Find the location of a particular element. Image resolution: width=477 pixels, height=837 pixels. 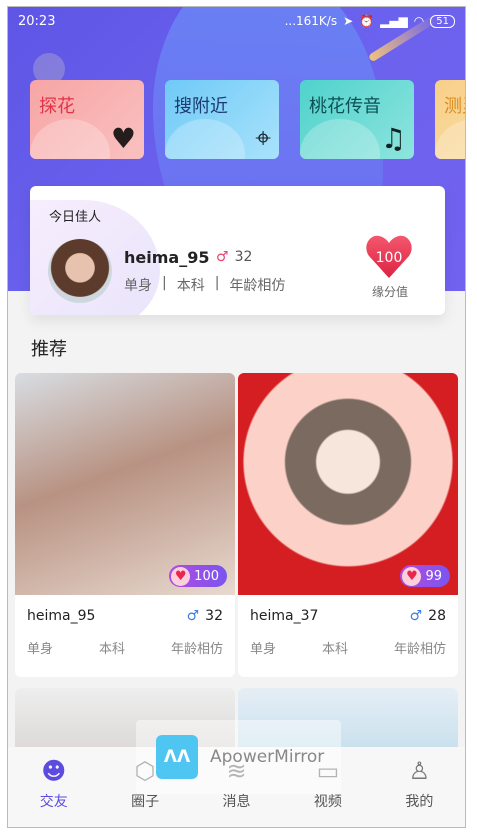

avatar is located at coordinates (80, 271).